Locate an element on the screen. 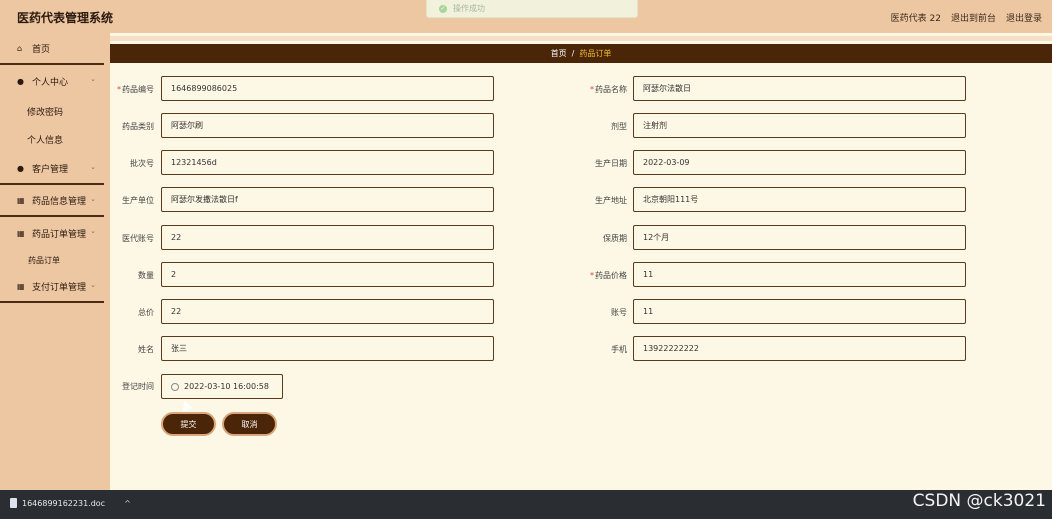 The height and width of the screenshot is (519, 1052). drug-price-input: 11 is located at coordinates (799, 274).